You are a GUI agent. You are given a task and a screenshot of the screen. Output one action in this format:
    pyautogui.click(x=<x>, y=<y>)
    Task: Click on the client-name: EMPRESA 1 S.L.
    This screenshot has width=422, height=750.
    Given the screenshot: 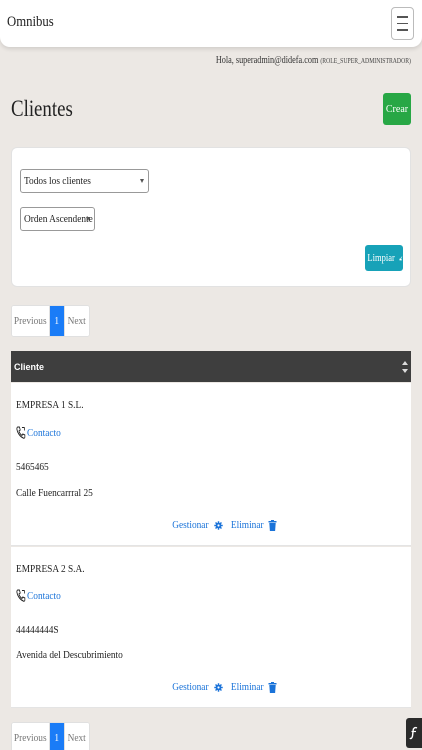 What is the action you would take?
    pyautogui.click(x=50, y=405)
    